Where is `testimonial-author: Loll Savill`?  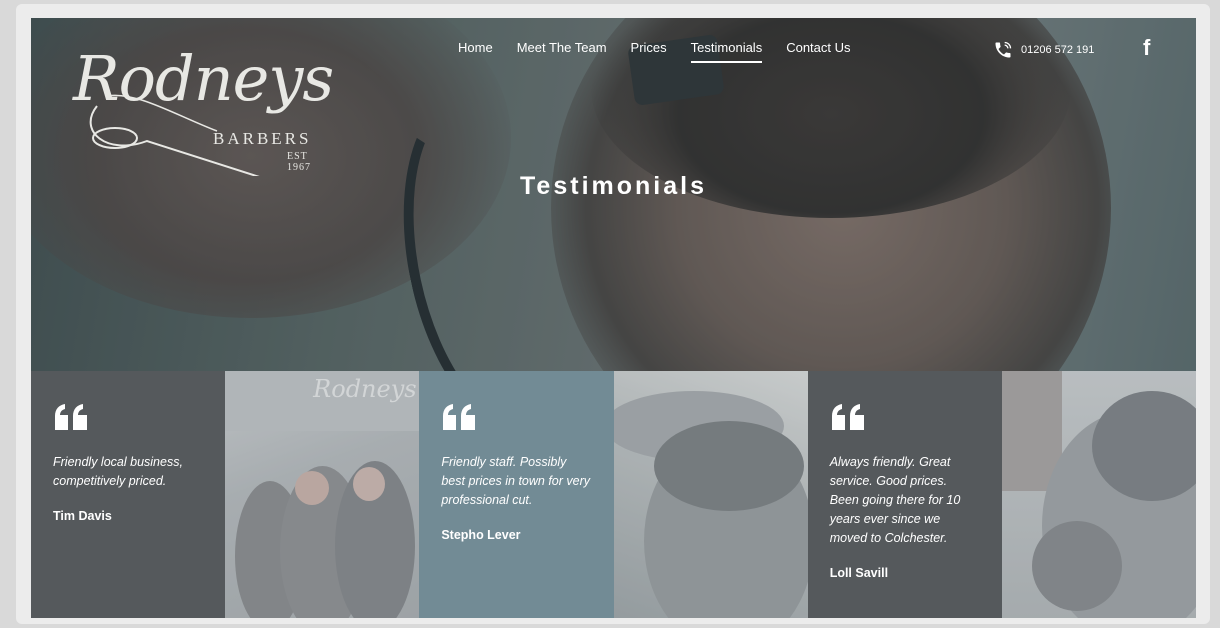 testimonial-author: Loll Savill is located at coordinates (859, 573).